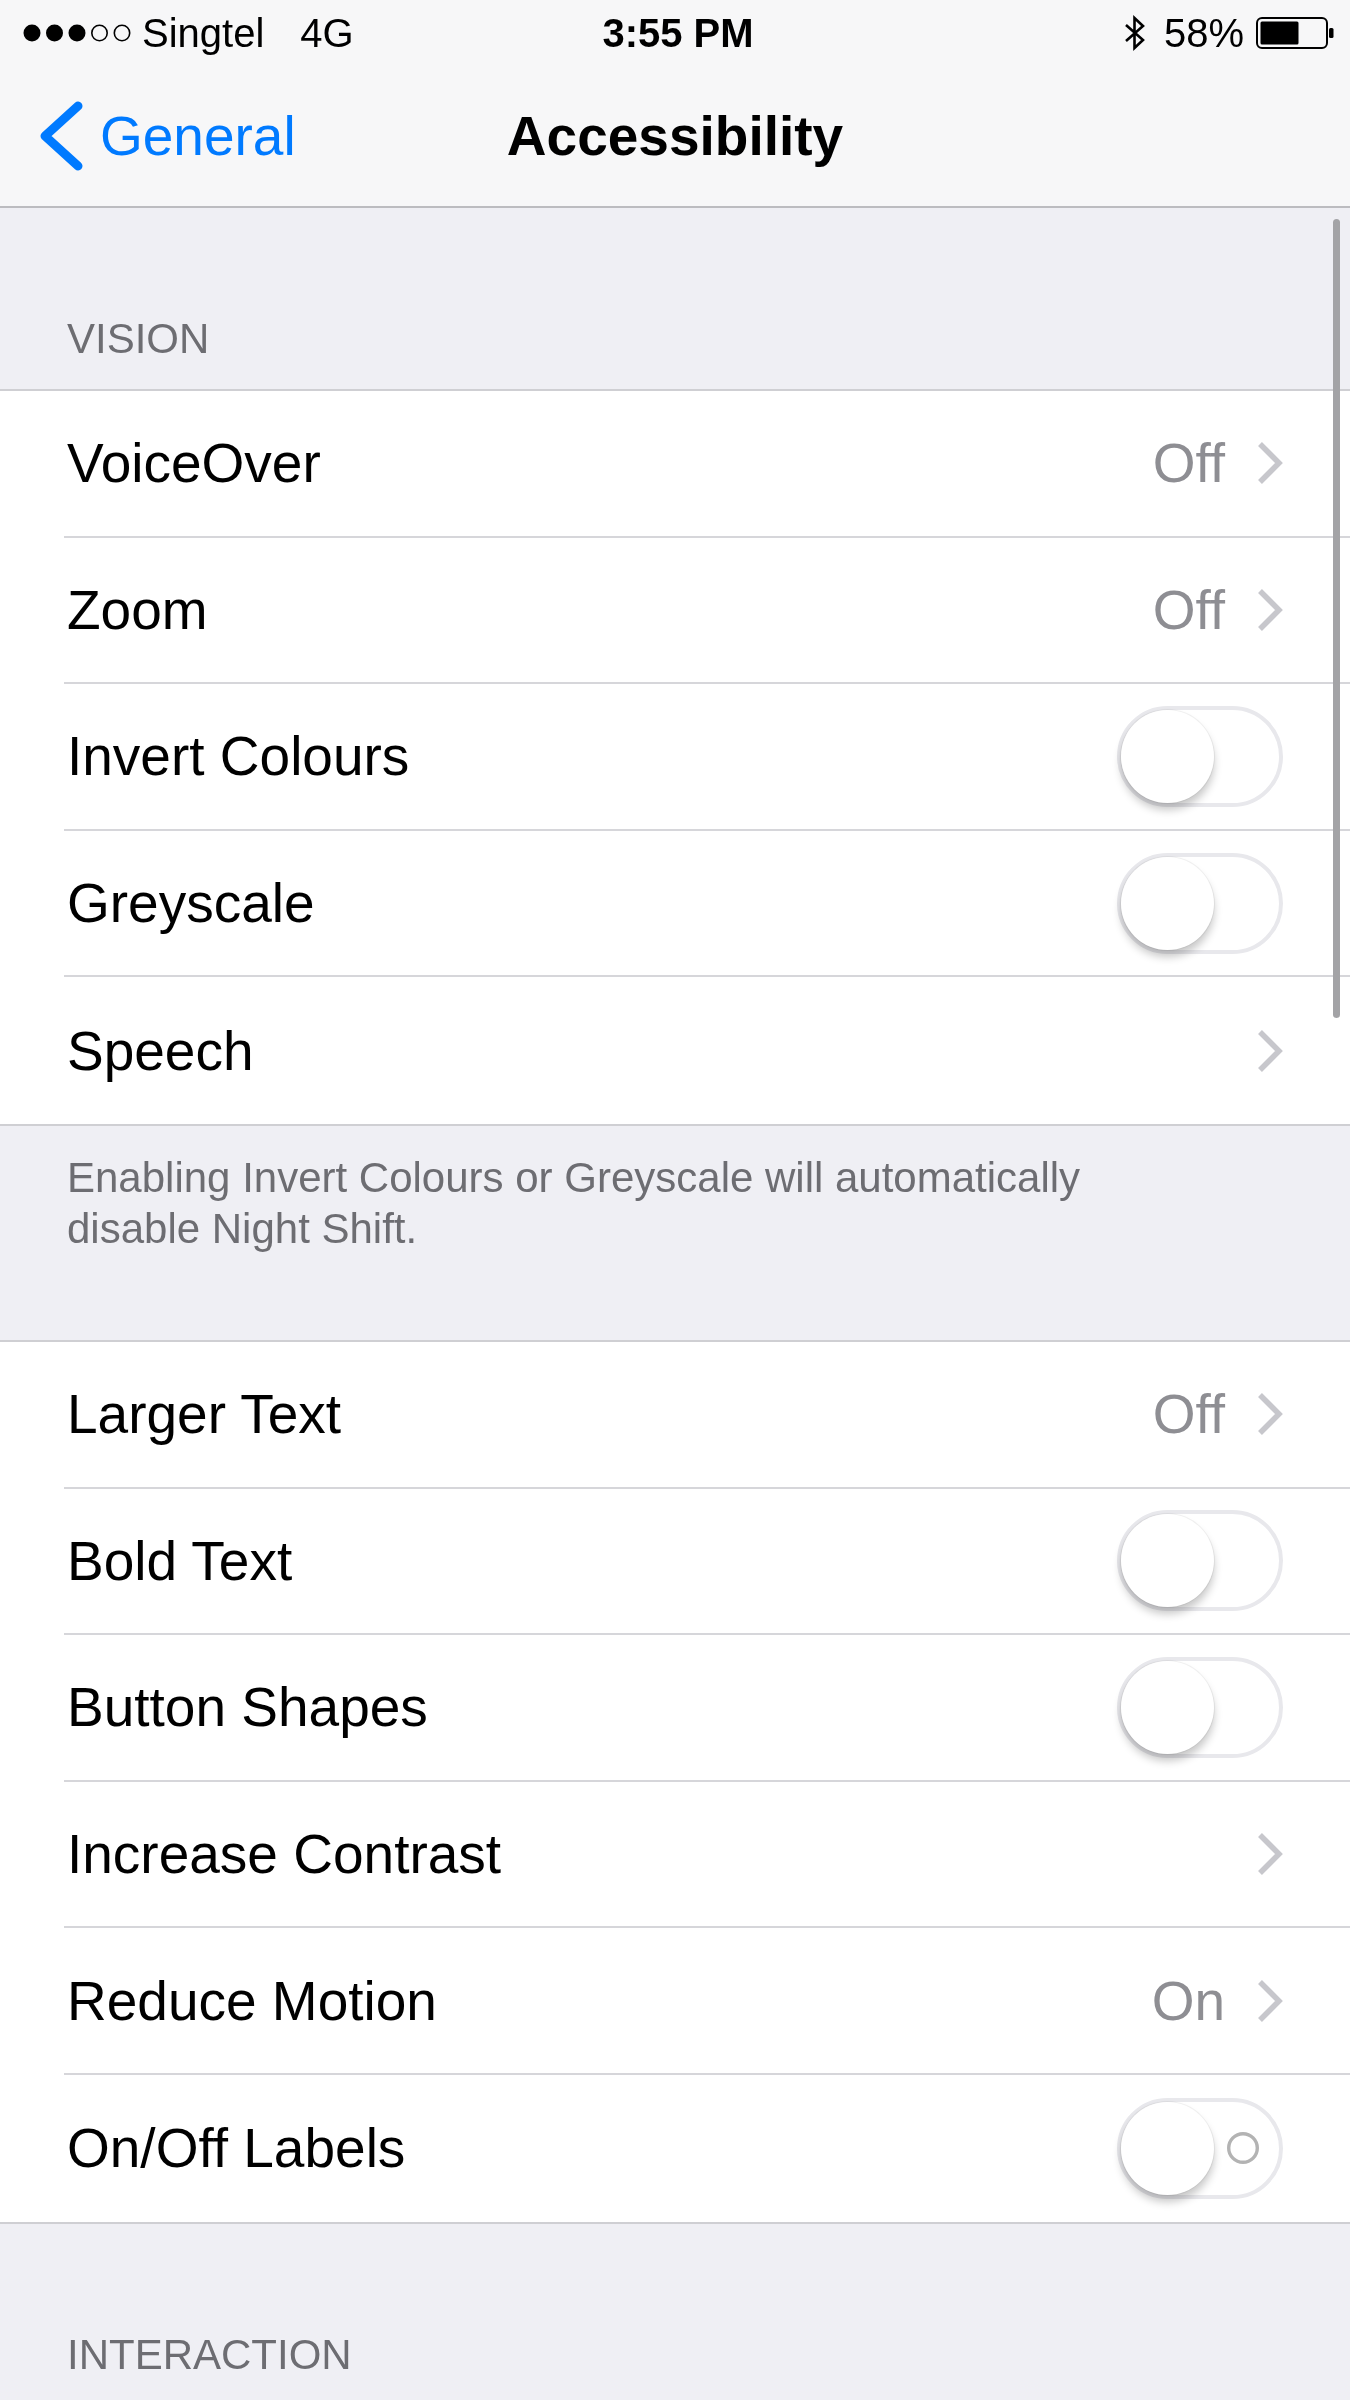 This screenshot has height=2400, width=1350. Describe the element at coordinates (1188, 2000) in the screenshot. I see `setting-value: On` at that location.